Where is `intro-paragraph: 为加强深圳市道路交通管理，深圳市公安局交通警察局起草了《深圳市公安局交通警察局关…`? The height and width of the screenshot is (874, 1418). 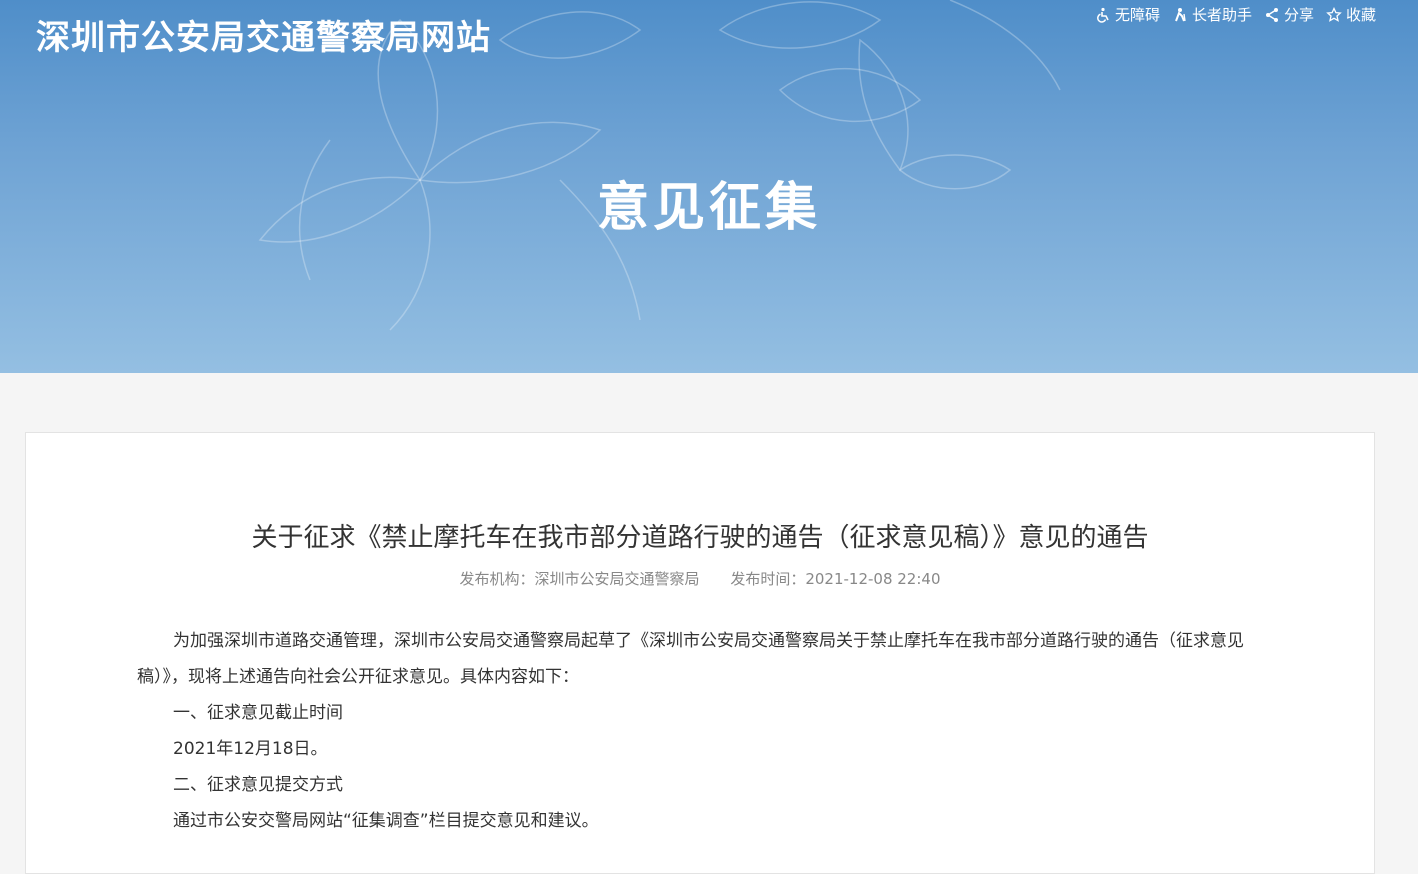 intro-paragraph: 为加强深圳市道路交通管理，深圳市公安局交通警察局起草了《深圳市公安局交通警察局关… is located at coordinates (690, 659).